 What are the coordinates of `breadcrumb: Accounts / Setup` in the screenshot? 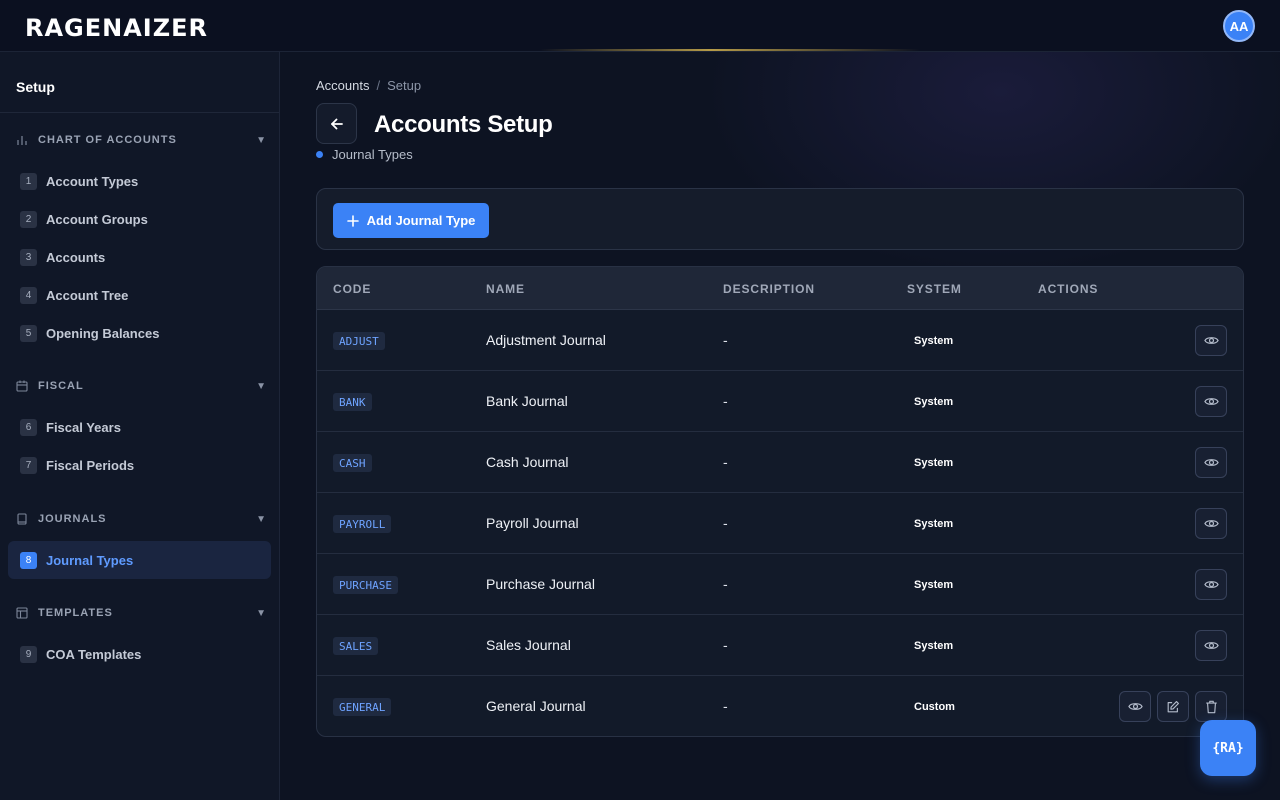 It's located at (368, 85).